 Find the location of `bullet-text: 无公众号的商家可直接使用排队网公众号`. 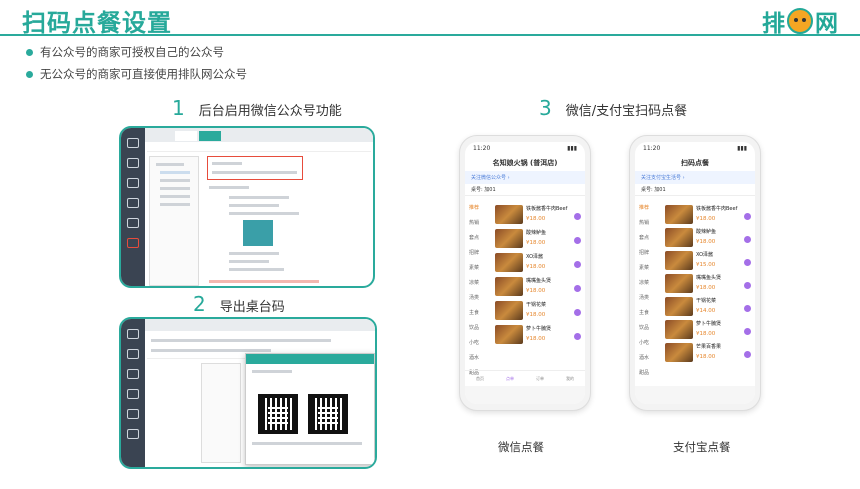

bullet-text: 无公众号的商家可直接使用排队网公众号 is located at coordinates (143, 74).